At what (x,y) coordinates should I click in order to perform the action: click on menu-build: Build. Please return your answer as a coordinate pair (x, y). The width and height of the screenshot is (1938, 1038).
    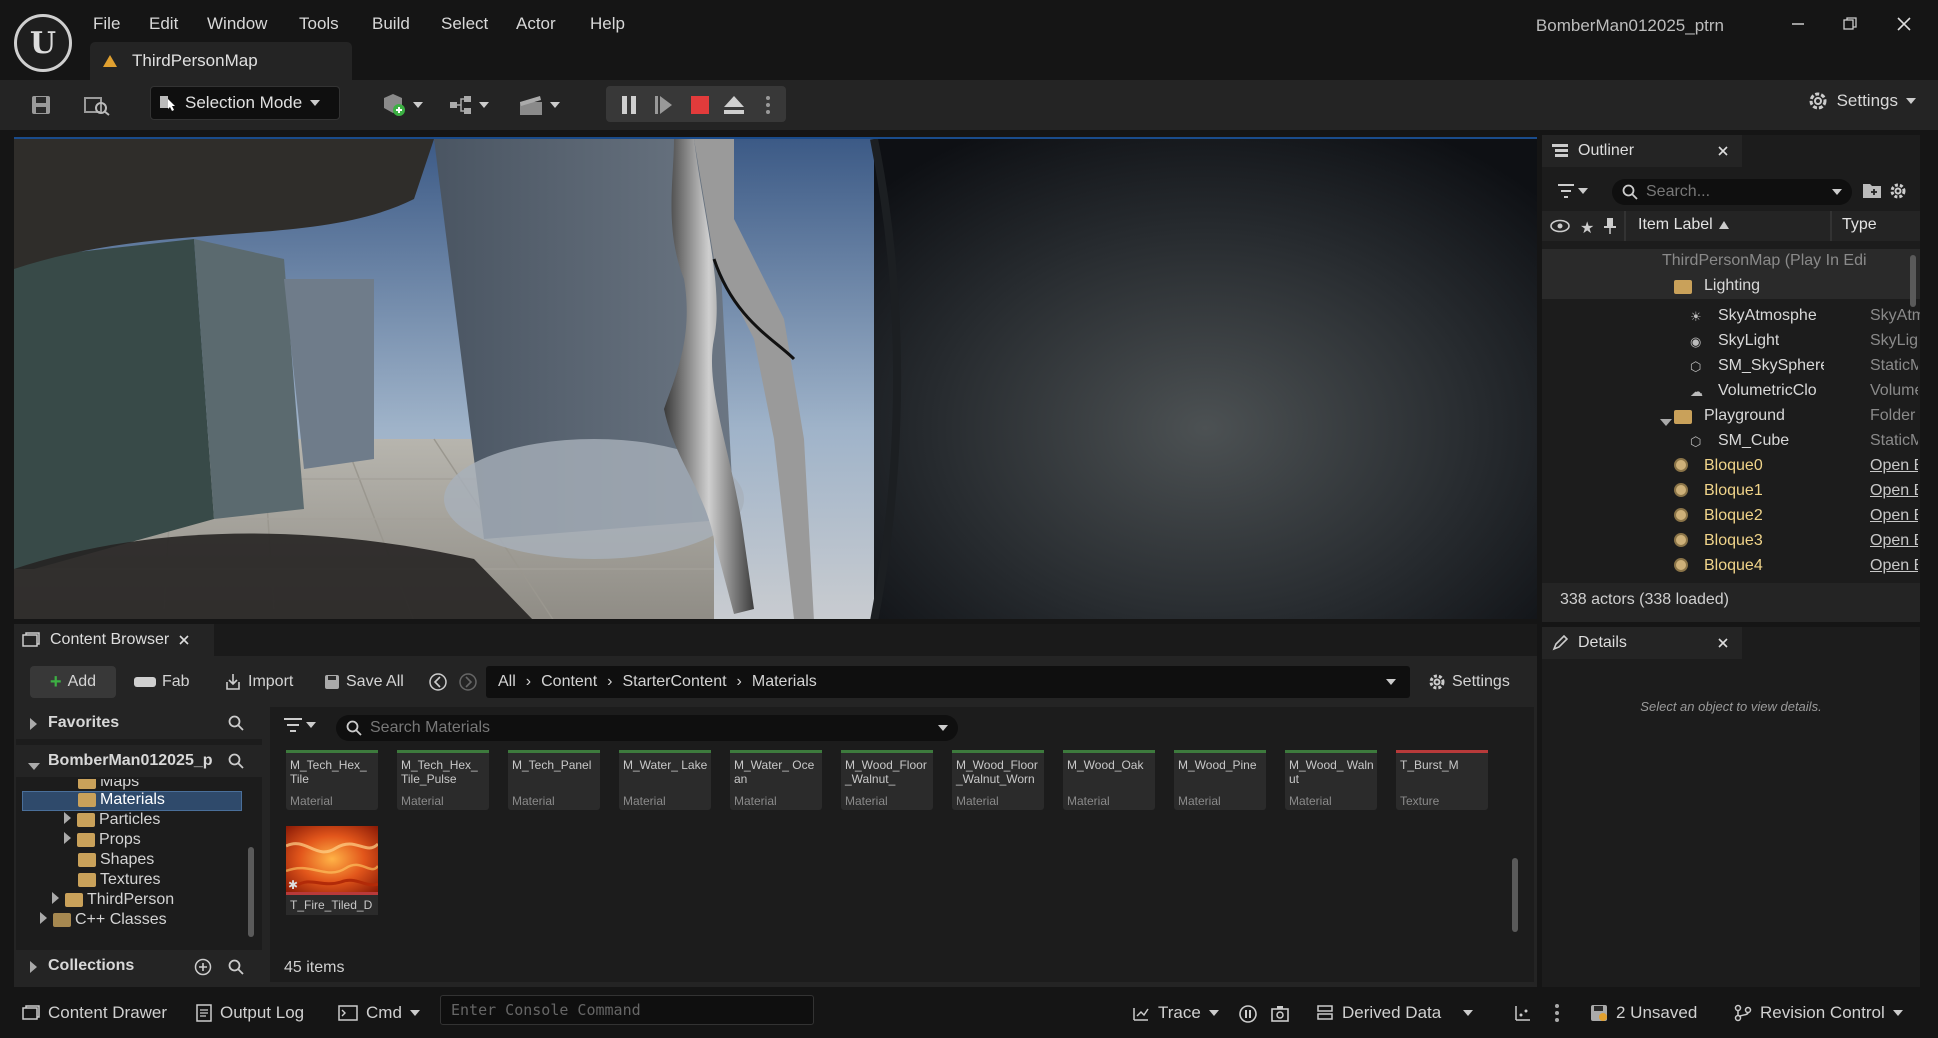
    Looking at the image, I should click on (391, 25).